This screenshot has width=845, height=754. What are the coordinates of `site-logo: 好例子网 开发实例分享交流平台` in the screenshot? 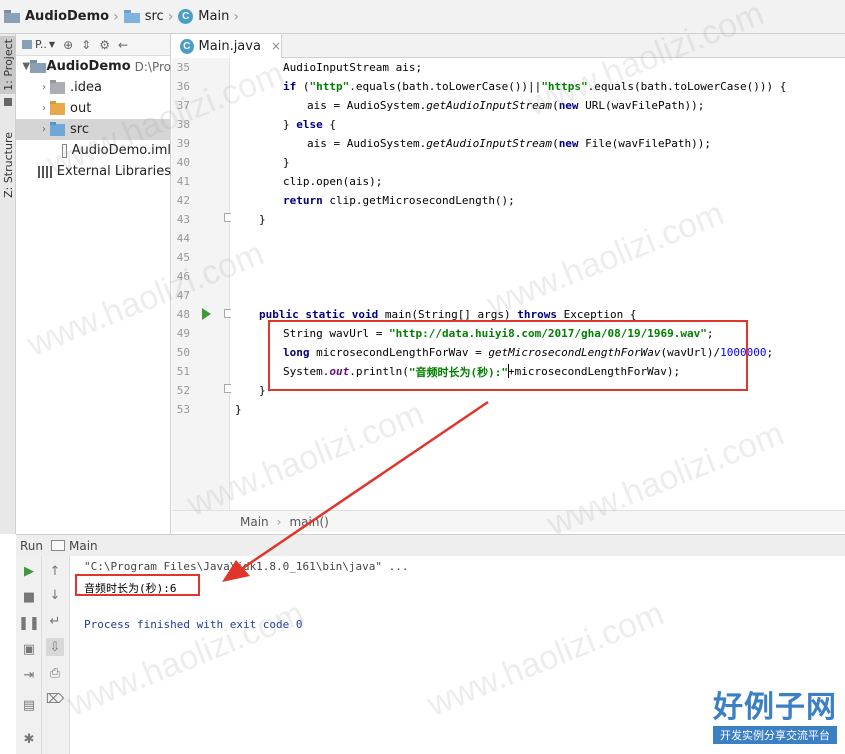 It's located at (775, 713).